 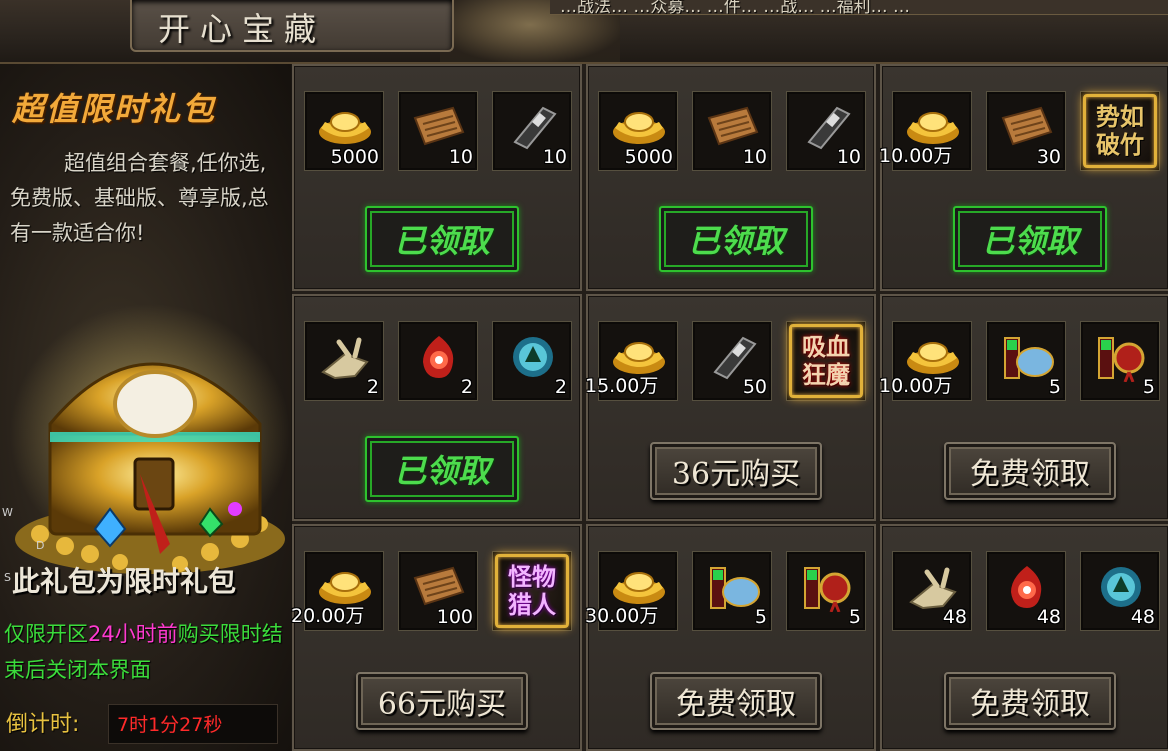 What do you see at coordinates (1023, 177) in the screenshot?
I see `gift-pack: 10.00万 30 势如破竹已领取` at bounding box center [1023, 177].